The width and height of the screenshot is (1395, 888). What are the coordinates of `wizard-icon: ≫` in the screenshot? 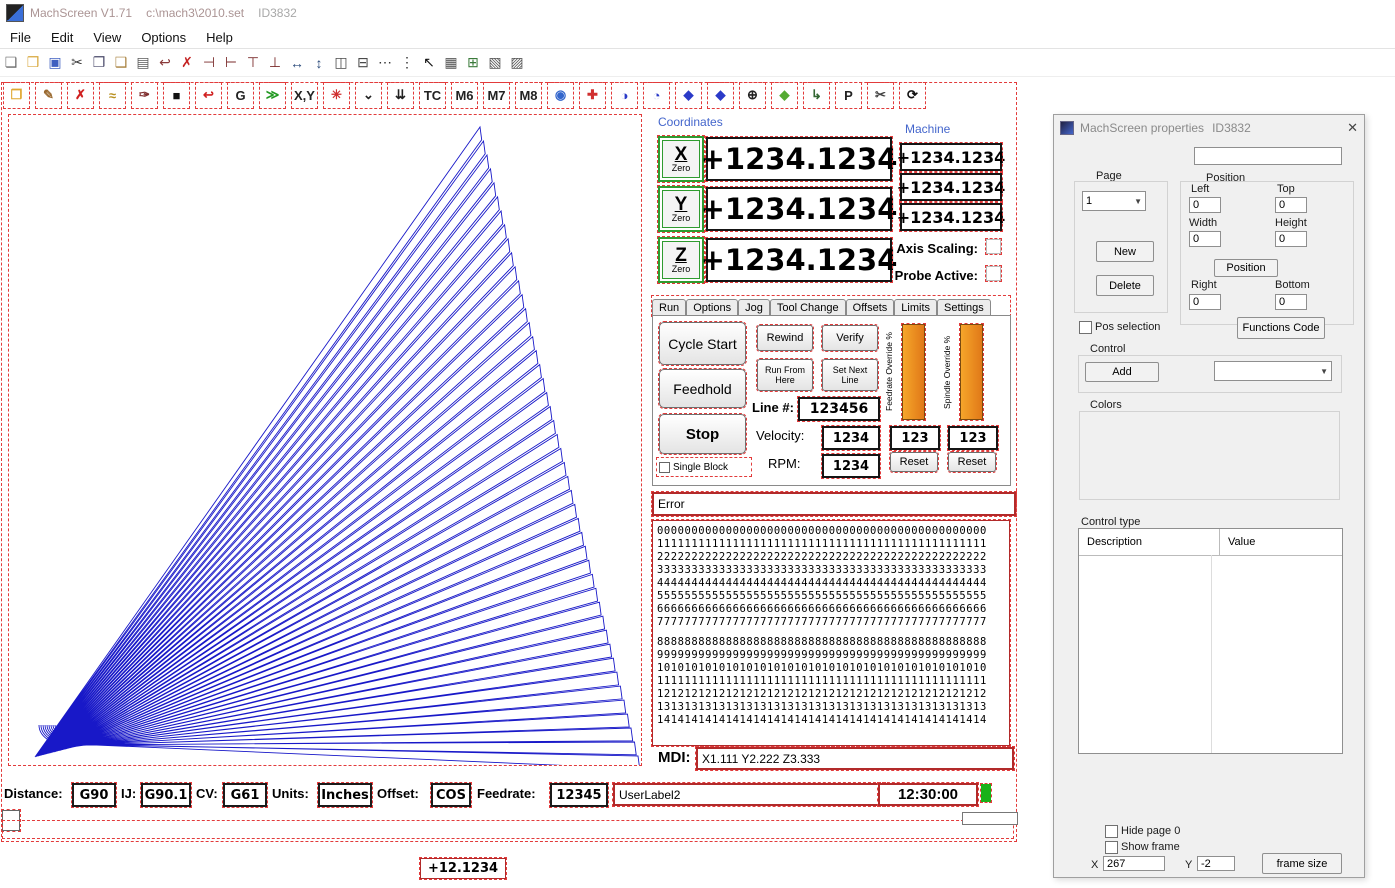 It's located at (272, 95).